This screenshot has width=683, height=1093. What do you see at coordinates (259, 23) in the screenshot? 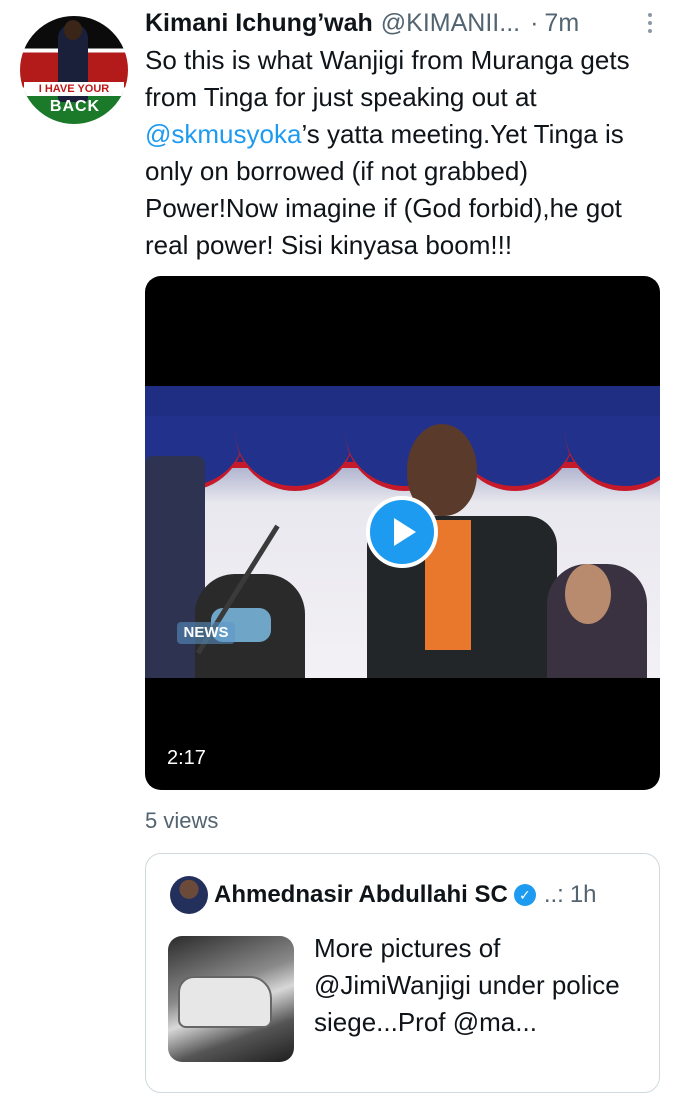
I see `author-name: Kimani Ichung’wah` at bounding box center [259, 23].